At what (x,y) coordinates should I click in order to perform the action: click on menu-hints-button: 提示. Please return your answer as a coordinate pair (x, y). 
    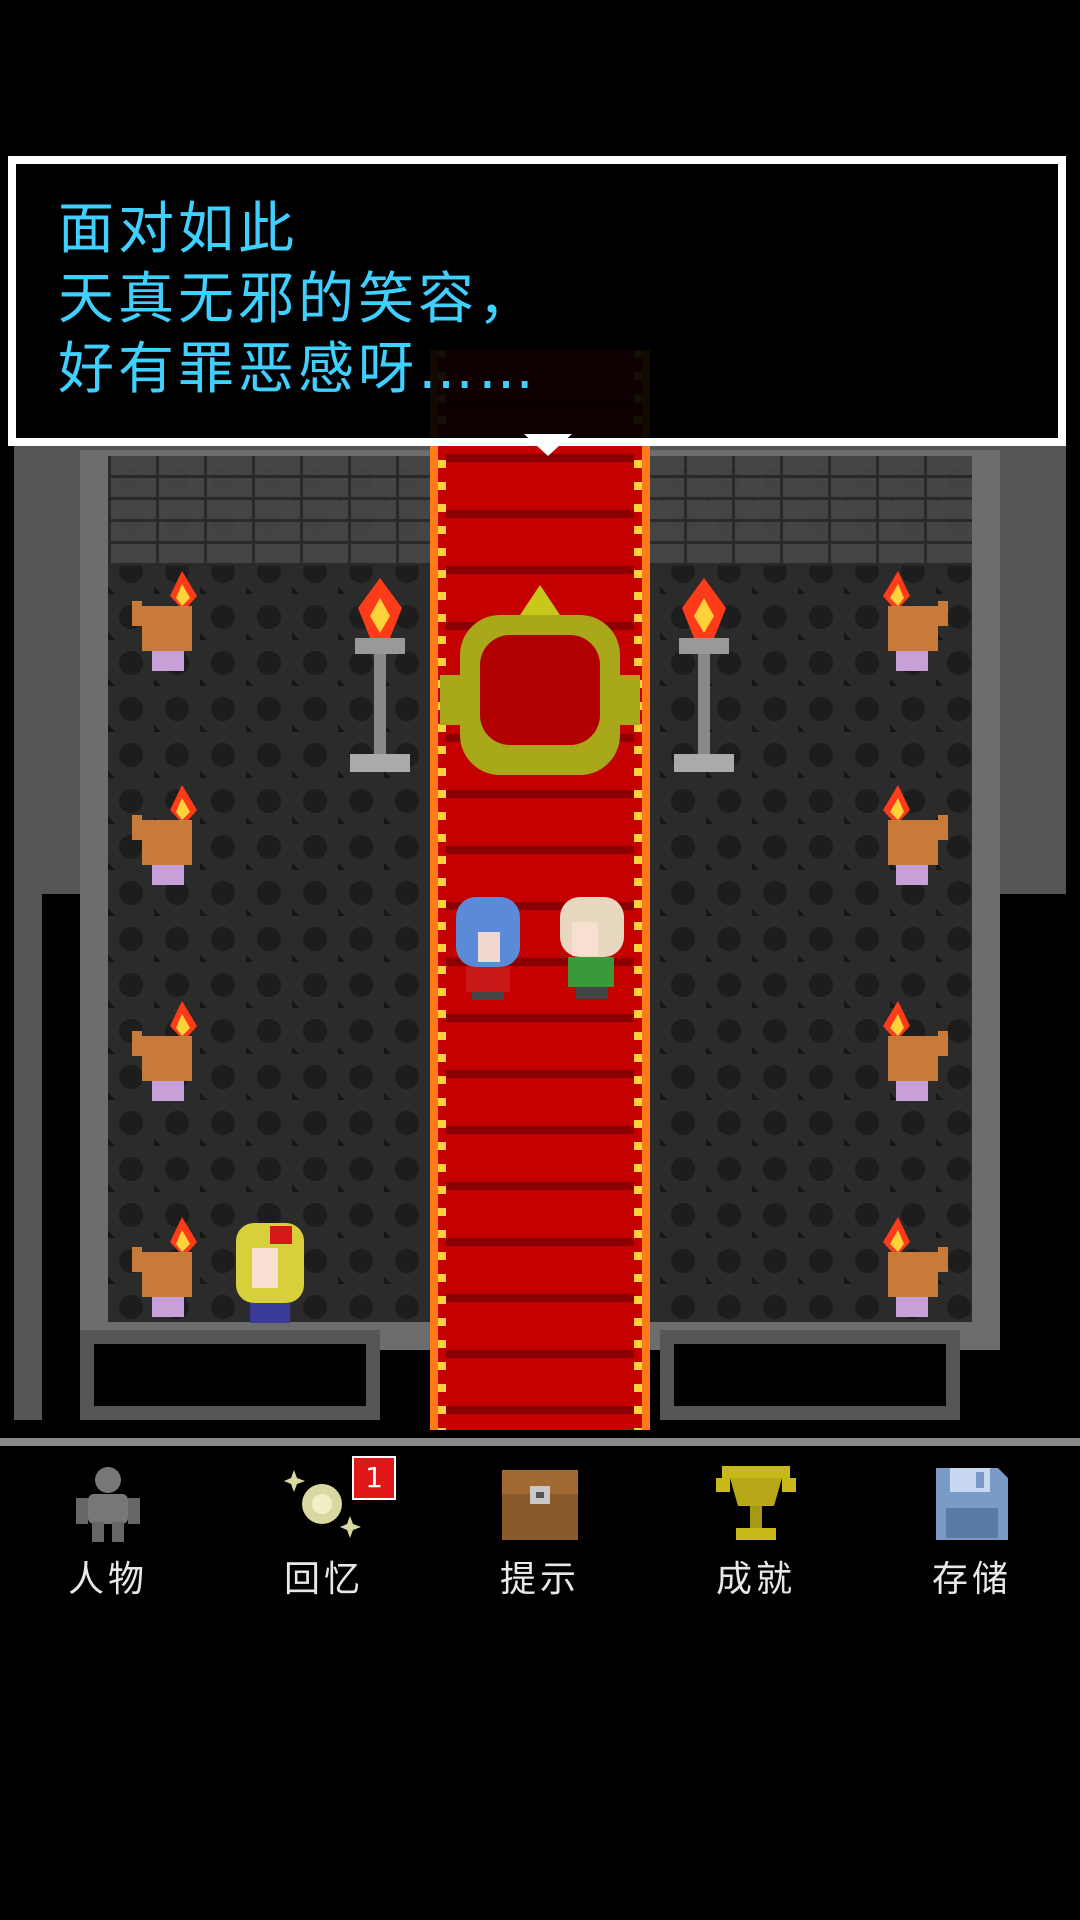
    Looking at the image, I should click on (540, 1546).